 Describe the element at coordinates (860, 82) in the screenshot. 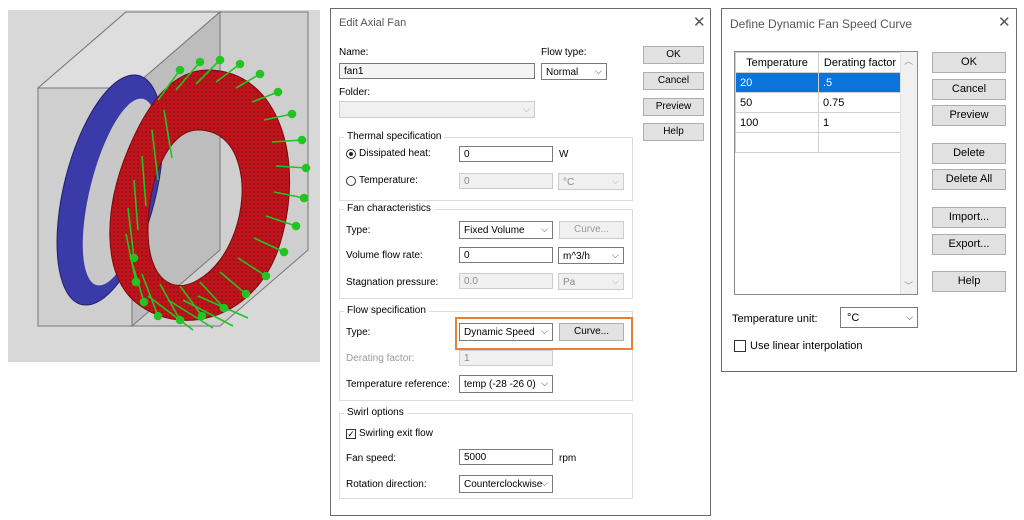

I see `table-cell: .5` at that location.